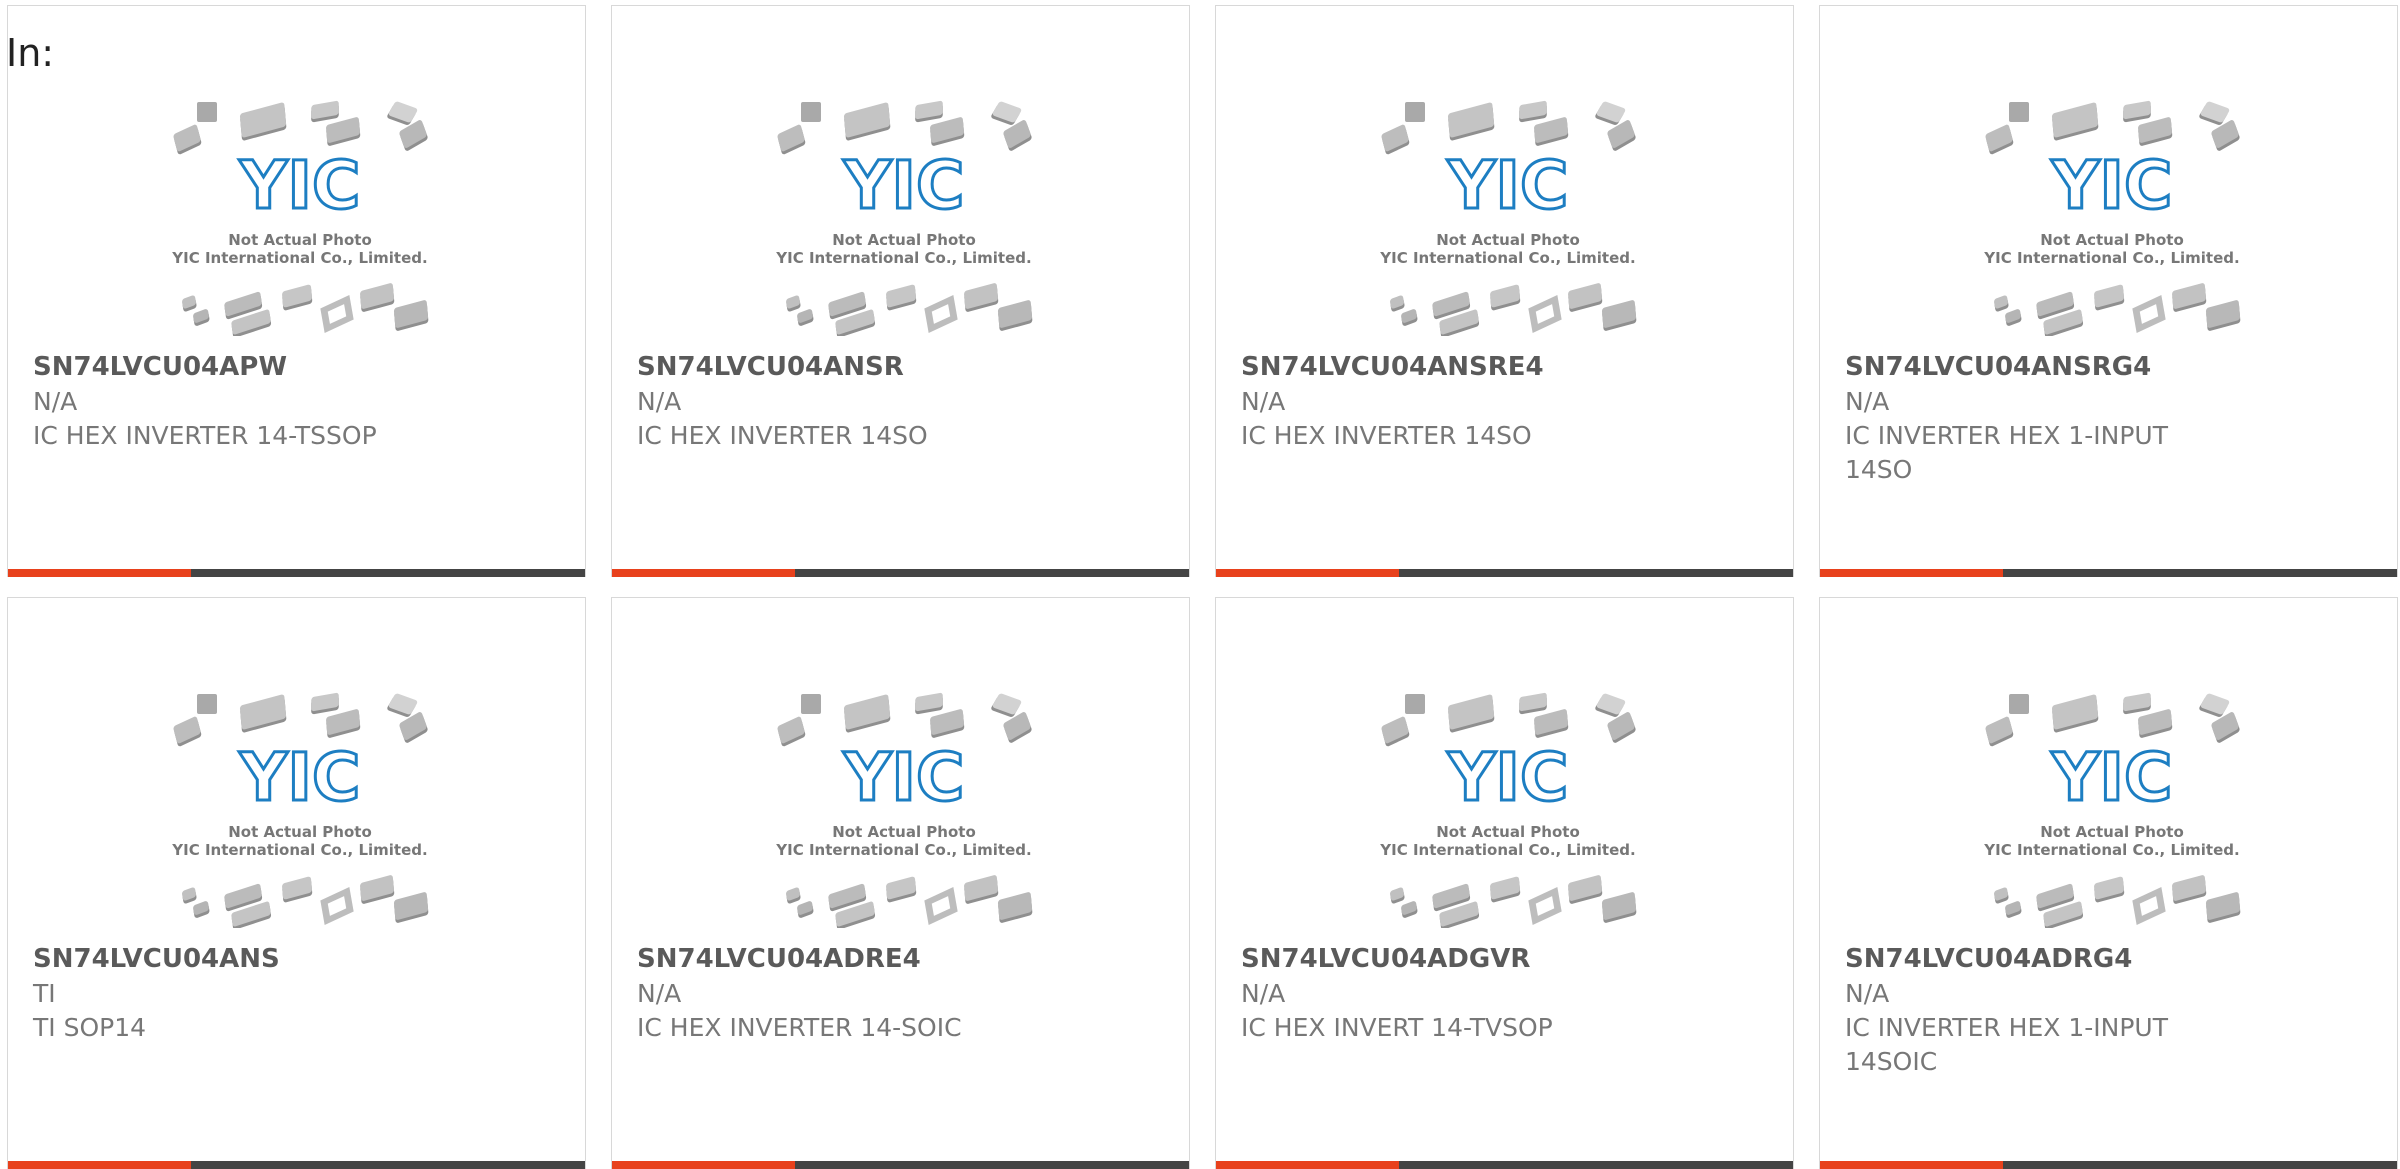 The image size is (2400, 1169). Describe the element at coordinates (2111, 959) in the screenshot. I see `part-number: SN74LVCU04ADRG4` at that location.